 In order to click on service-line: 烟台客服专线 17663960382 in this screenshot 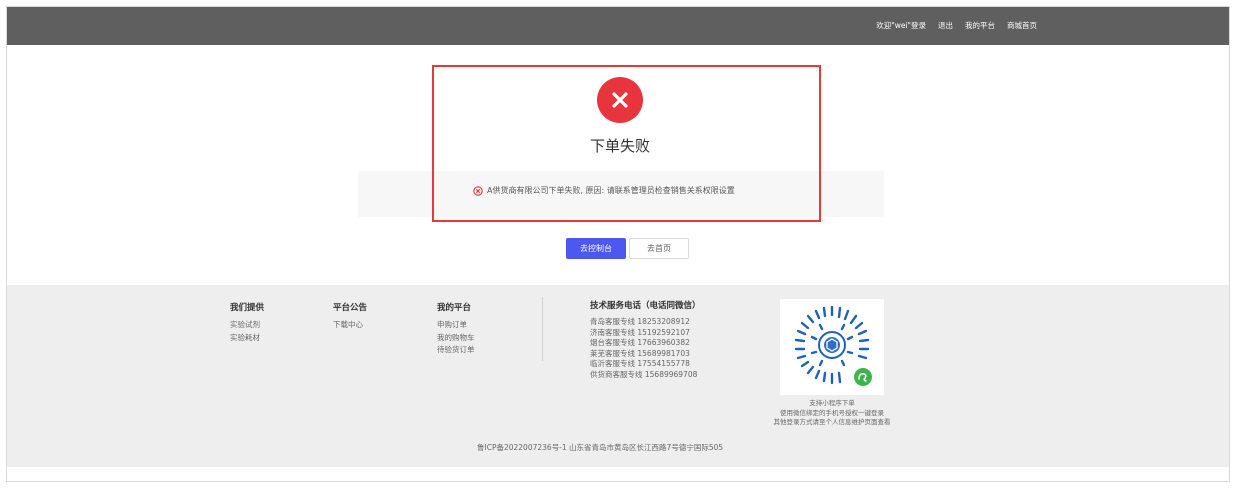, I will do `click(640, 342)`.